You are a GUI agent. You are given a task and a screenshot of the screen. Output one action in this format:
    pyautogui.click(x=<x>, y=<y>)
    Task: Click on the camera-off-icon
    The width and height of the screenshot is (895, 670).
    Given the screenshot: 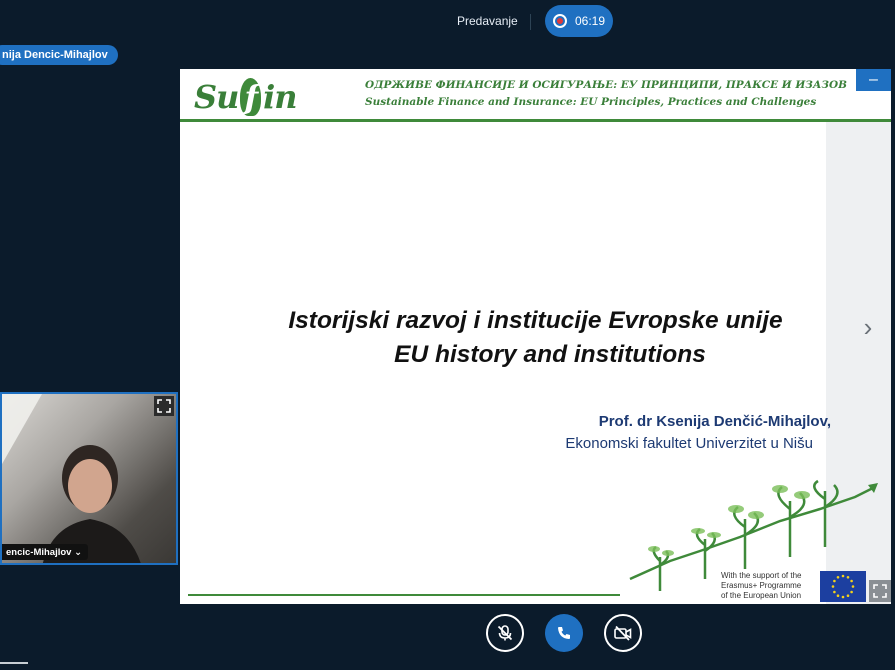 What is the action you would take?
    pyautogui.click(x=623, y=633)
    